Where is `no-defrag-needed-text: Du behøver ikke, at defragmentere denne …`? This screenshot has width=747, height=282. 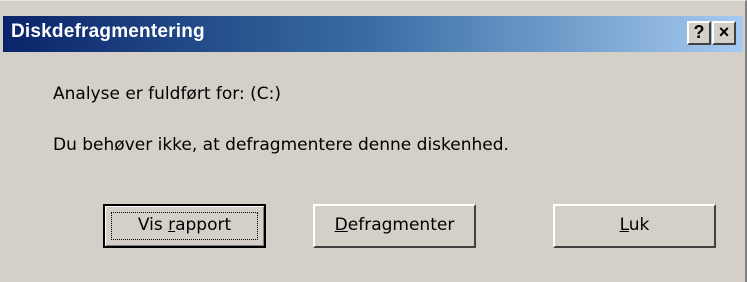
no-defrag-needed-text: Du behøver ikke, at defragmentere denne … is located at coordinates (281, 145).